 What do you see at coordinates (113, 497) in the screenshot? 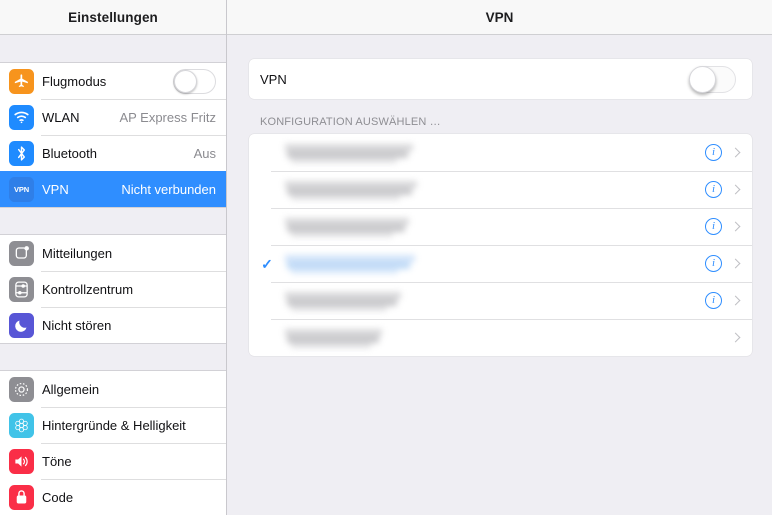
I see `sidebar-item-code: Code` at bounding box center [113, 497].